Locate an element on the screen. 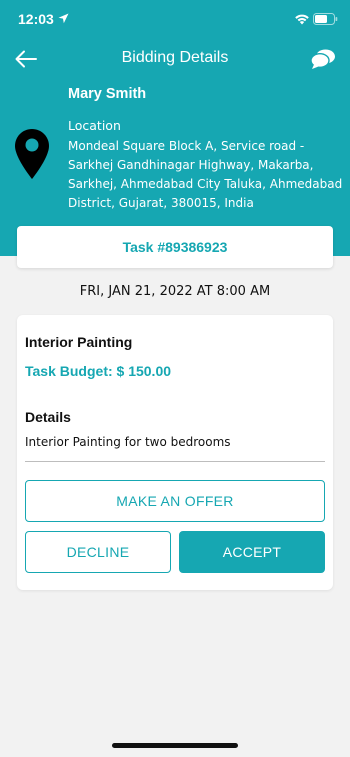 This screenshot has width=350, height=757. location-label: Location is located at coordinates (94, 125).